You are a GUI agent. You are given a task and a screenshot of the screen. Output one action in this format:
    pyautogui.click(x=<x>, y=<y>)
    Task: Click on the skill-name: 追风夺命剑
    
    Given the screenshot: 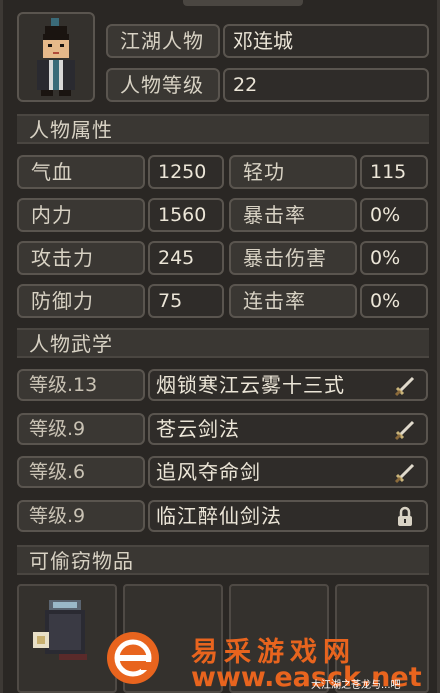 What is the action you would take?
    pyautogui.click(x=208, y=472)
    